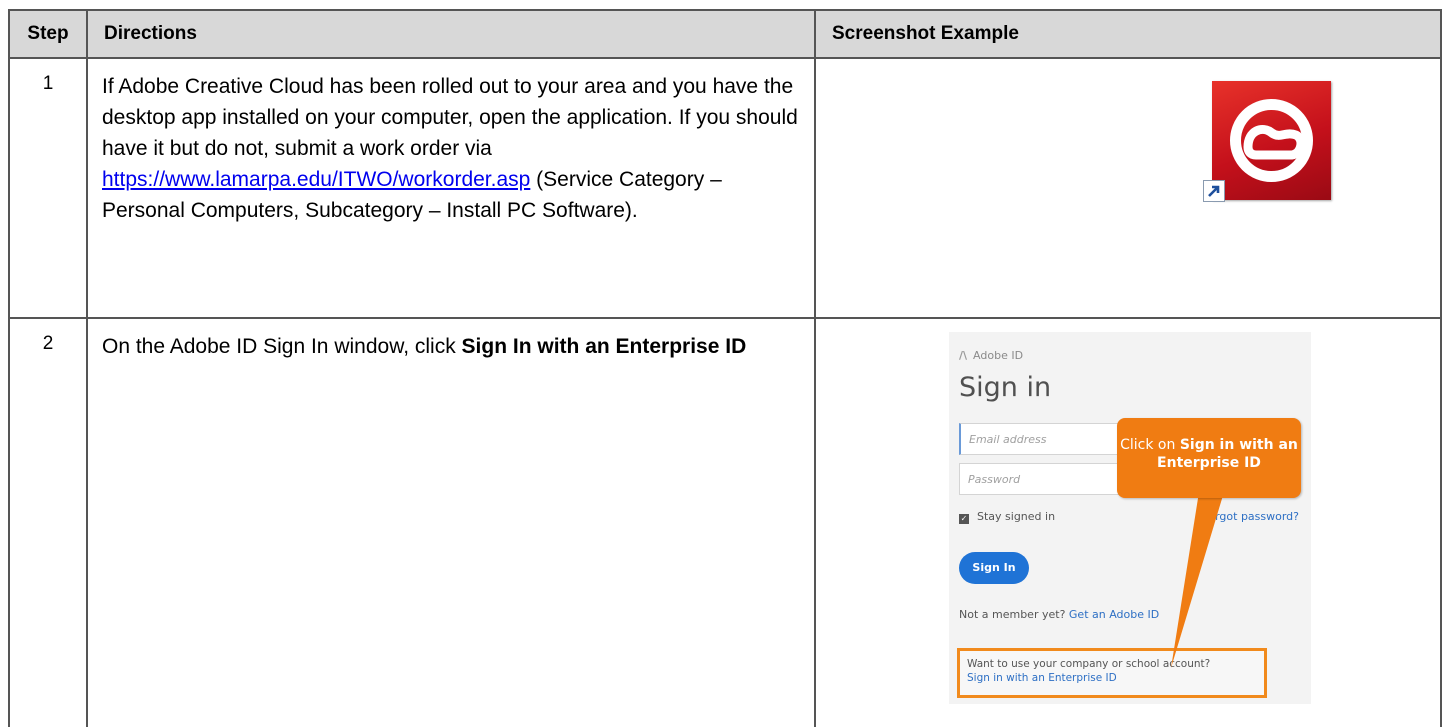 The height and width of the screenshot is (727, 1450). What do you see at coordinates (1128, 34) in the screenshot?
I see `header-screenshot: Screenshot Example` at bounding box center [1128, 34].